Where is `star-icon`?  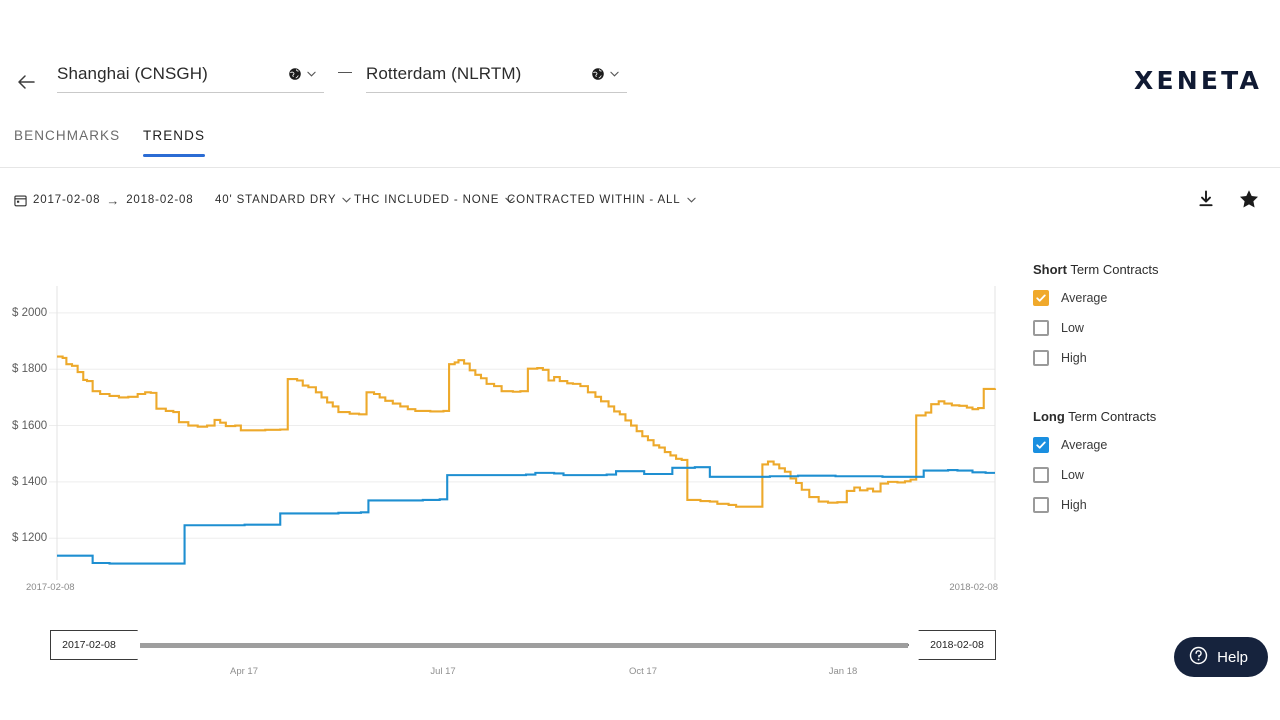 star-icon is located at coordinates (1249, 199).